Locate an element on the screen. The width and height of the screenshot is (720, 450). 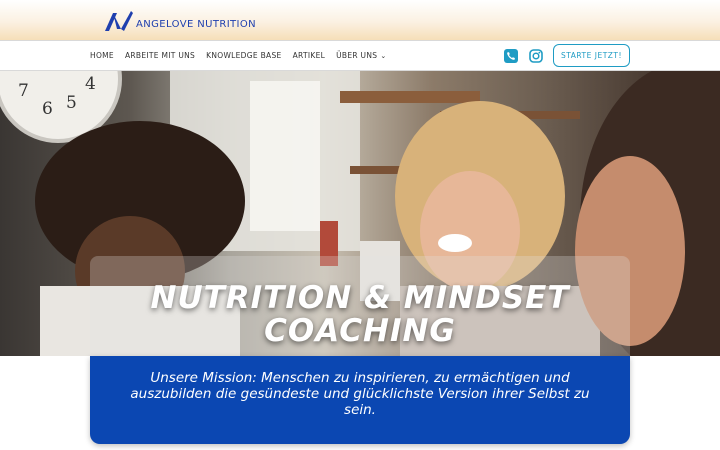
chevron-down-icon: ⌄ is located at coordinates (383, 56).